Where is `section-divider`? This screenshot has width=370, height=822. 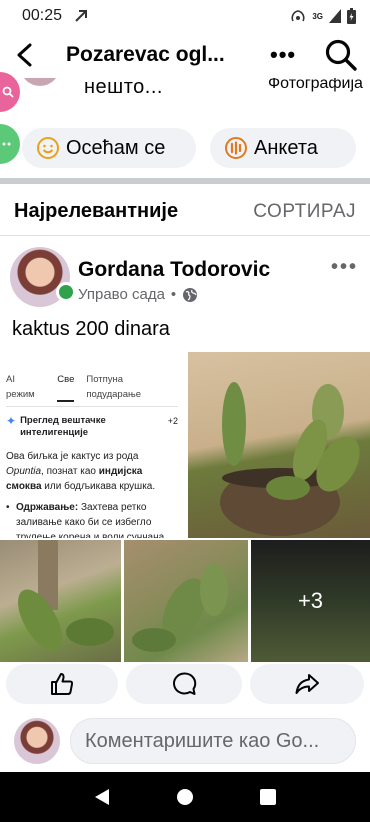 section-divider is located at coordinates (185, 181).